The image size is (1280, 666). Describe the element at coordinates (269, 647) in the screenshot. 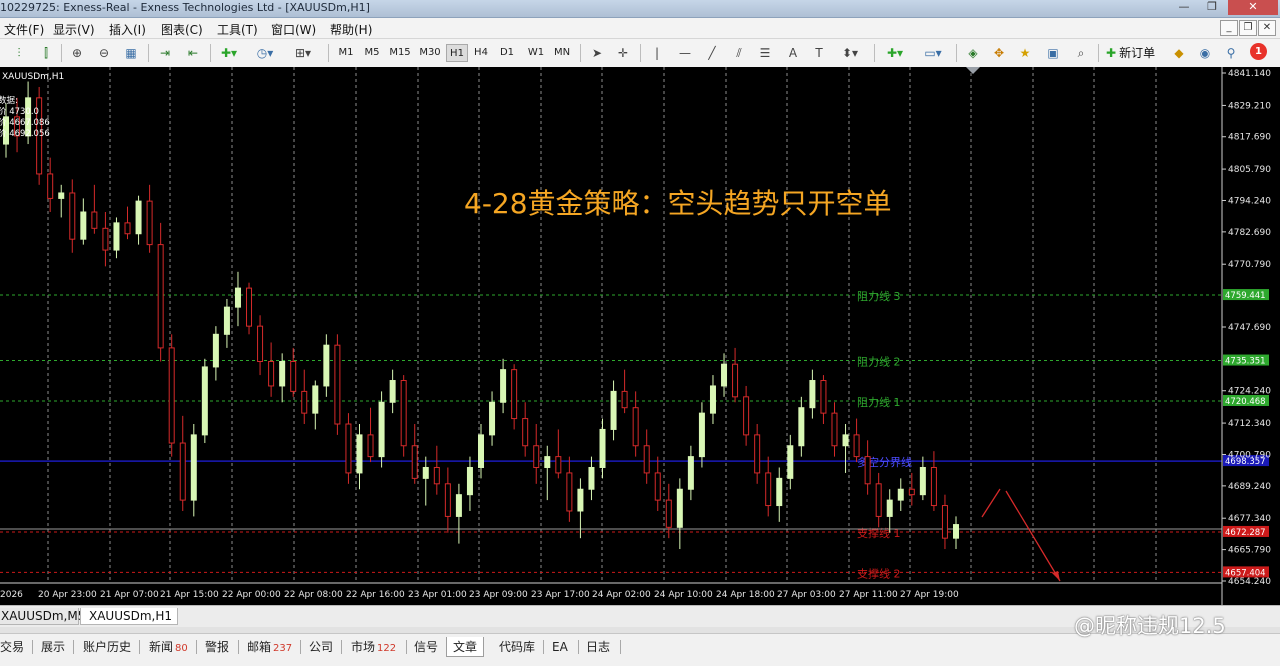

I see `terminal-tab-mailbox: 邮箱 237` at that location.